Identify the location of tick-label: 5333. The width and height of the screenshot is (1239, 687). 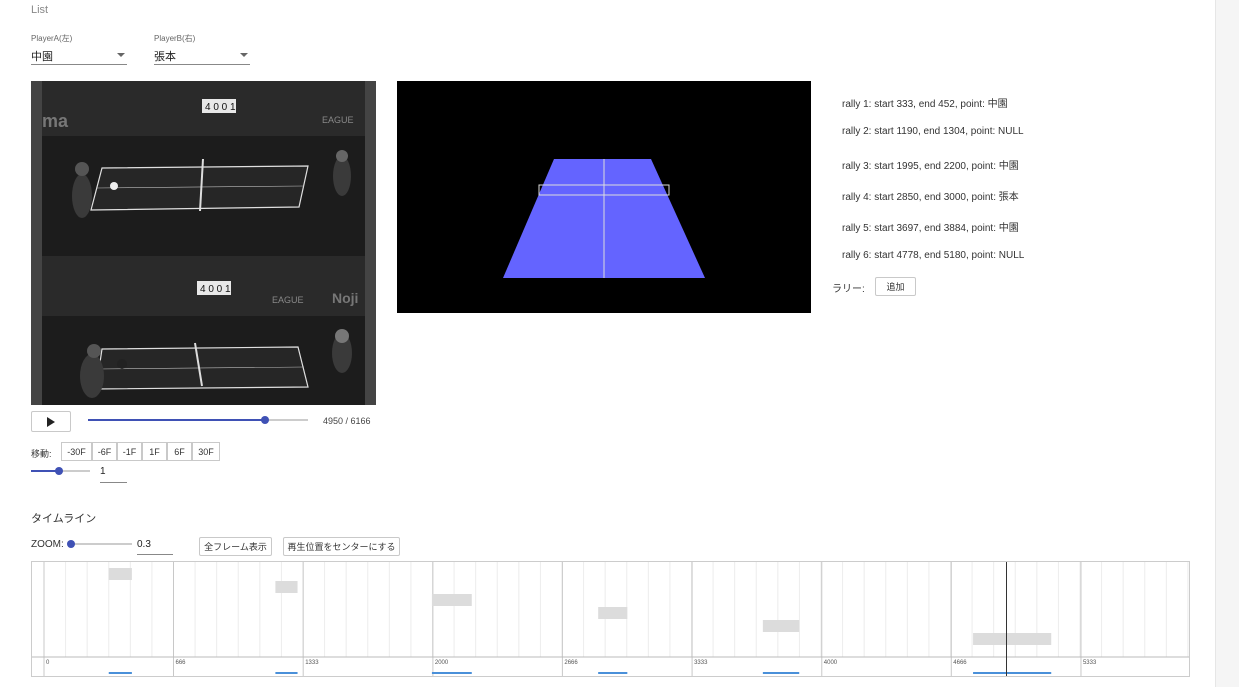
(1090, 663).